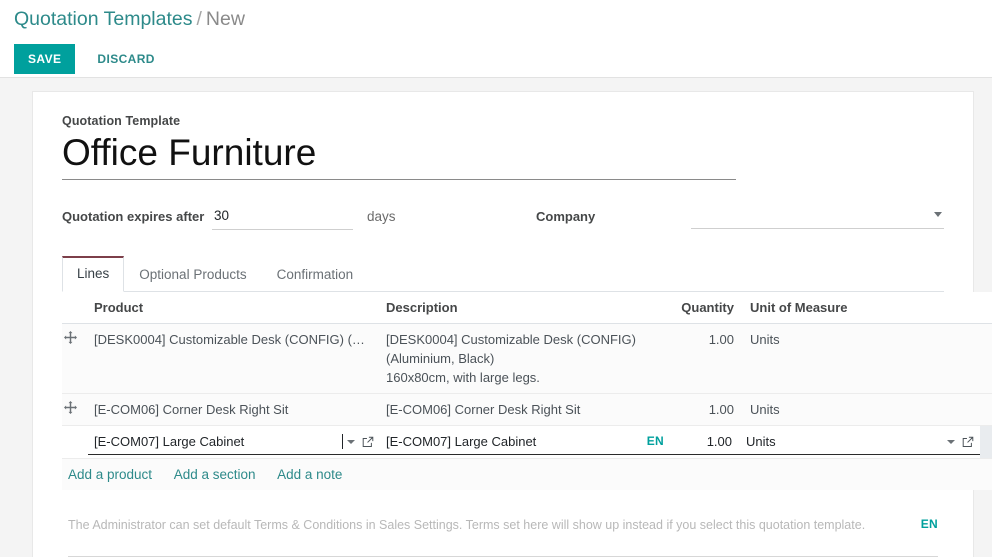 This screenshot has width=992, height=557. I want to click on quantity-input: 1.00, so click(707, 442).